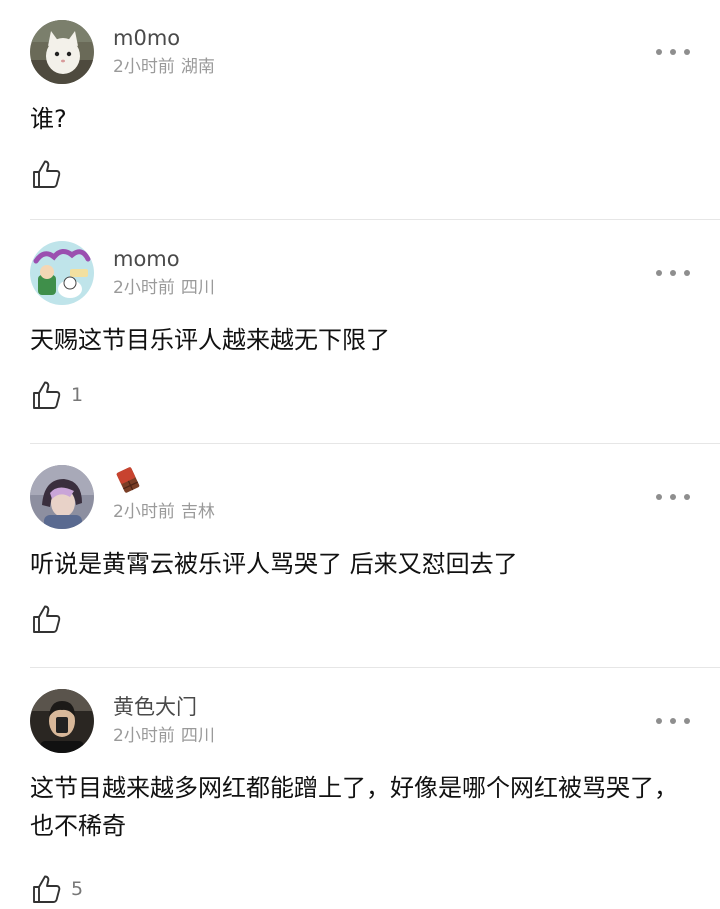  What do you see at coordinates (146, 259) in the screenshot?
I see `username: momo` at bounding box center [146, 259].